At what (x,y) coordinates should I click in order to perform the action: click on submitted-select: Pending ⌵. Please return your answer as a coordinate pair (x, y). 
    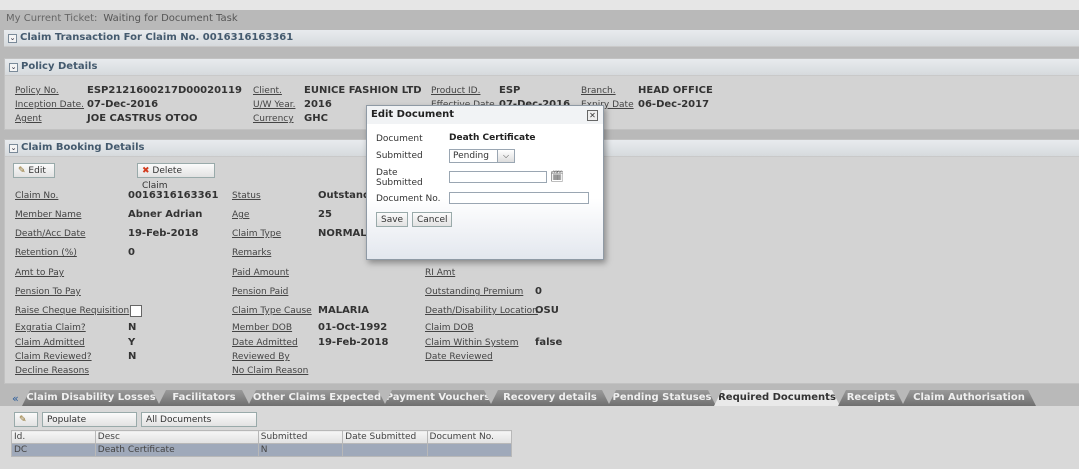
    Looking at the image, I should click on (482, 156).